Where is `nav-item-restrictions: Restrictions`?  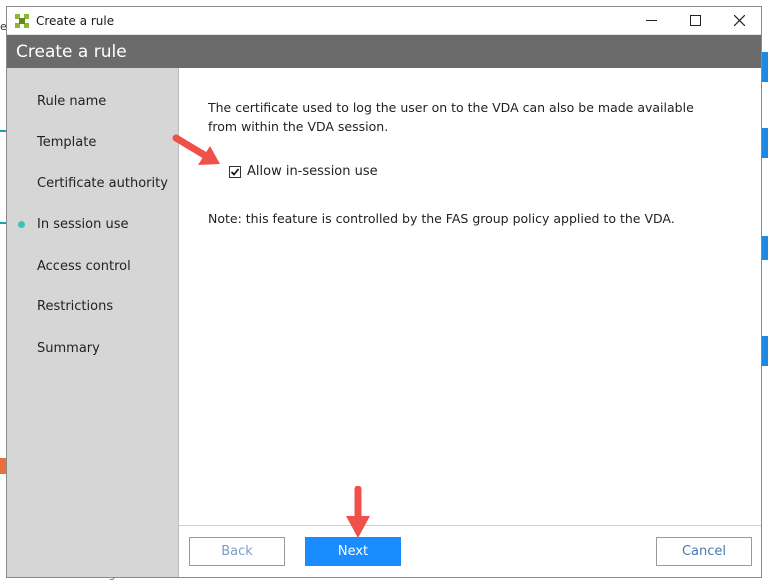
nav-item-restrictions: Restrictions is located at coordinates (75, 306).